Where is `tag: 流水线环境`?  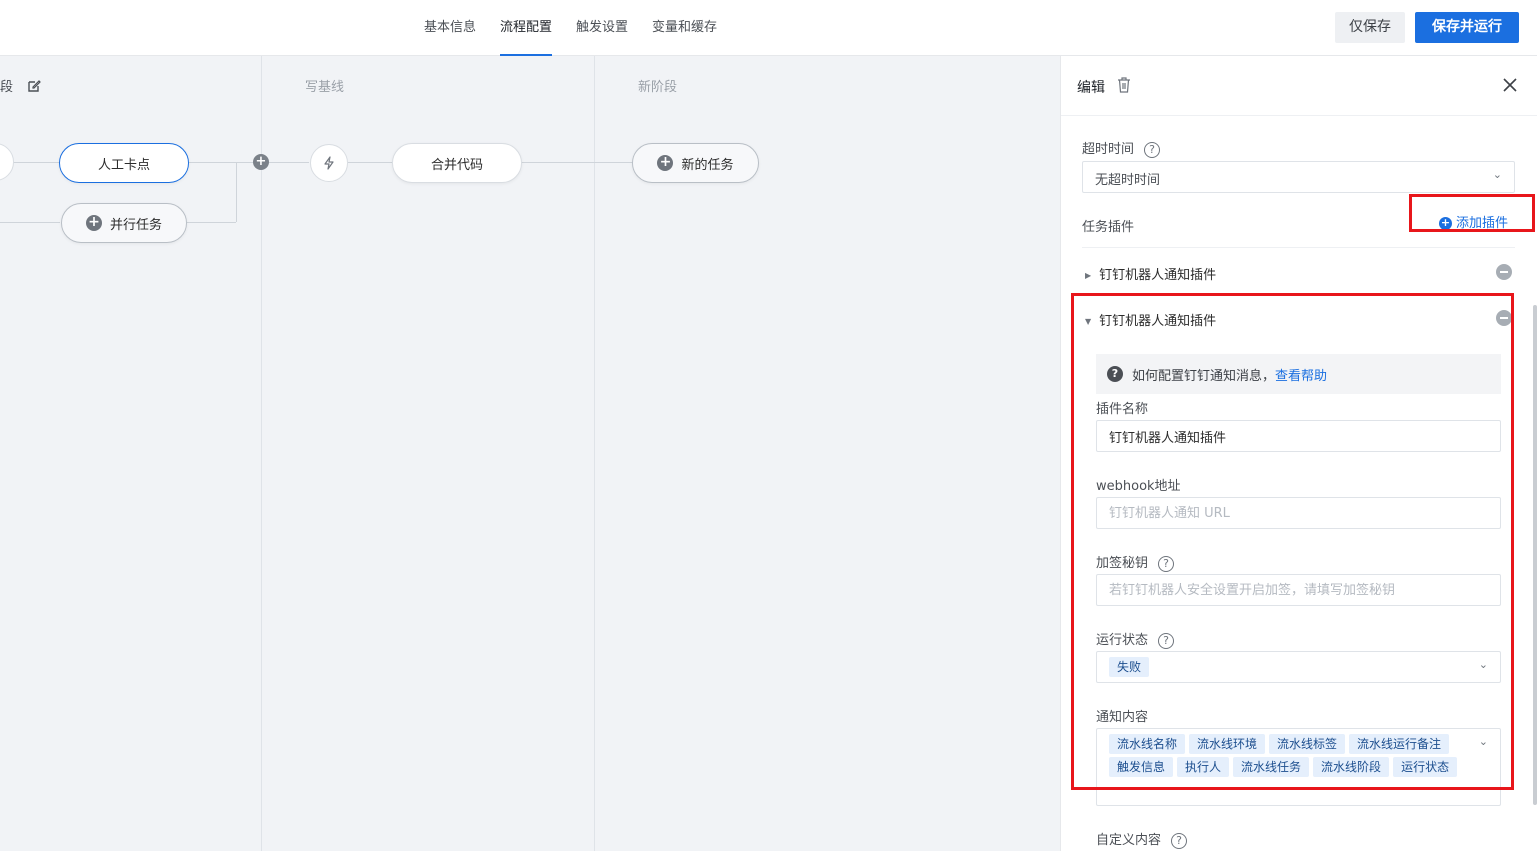 tag: 流水线环境 is located at coordinates (1227, 744).